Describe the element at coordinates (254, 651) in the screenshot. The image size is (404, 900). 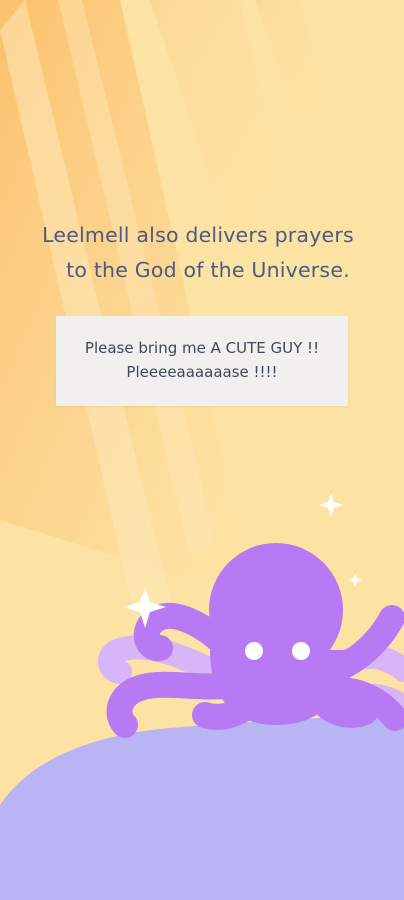
I see `octopus-left-eye` at that location.